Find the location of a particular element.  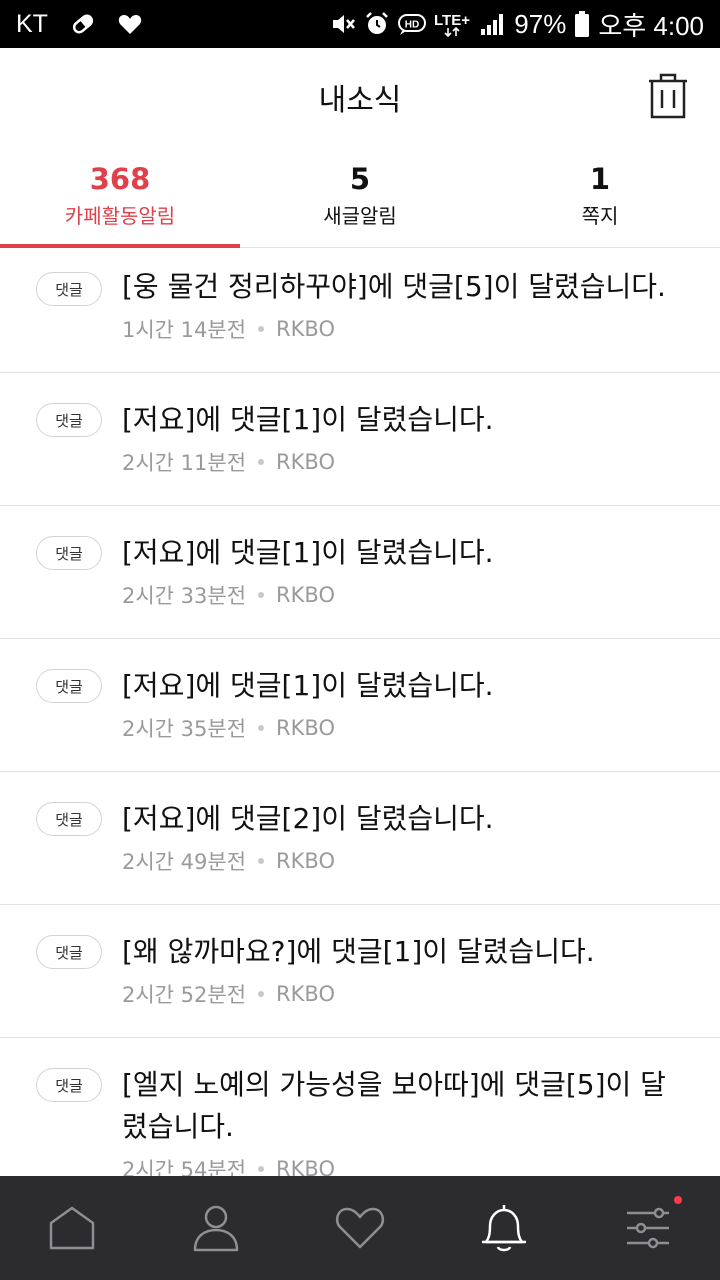

delete-button is located at coordinates (668, 96).